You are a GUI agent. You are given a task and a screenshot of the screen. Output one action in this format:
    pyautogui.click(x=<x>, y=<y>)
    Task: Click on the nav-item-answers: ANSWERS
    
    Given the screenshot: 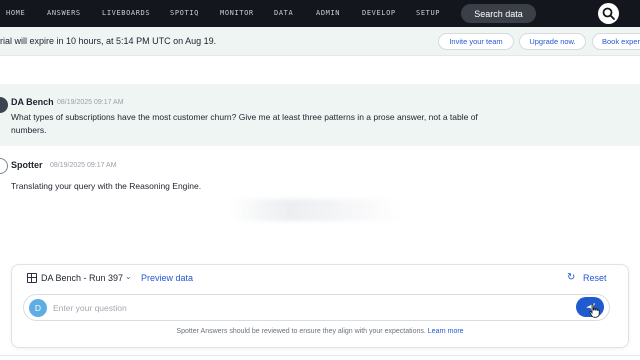 What is the action you would take?
    pyautogui.click(x=64, y=13)
    